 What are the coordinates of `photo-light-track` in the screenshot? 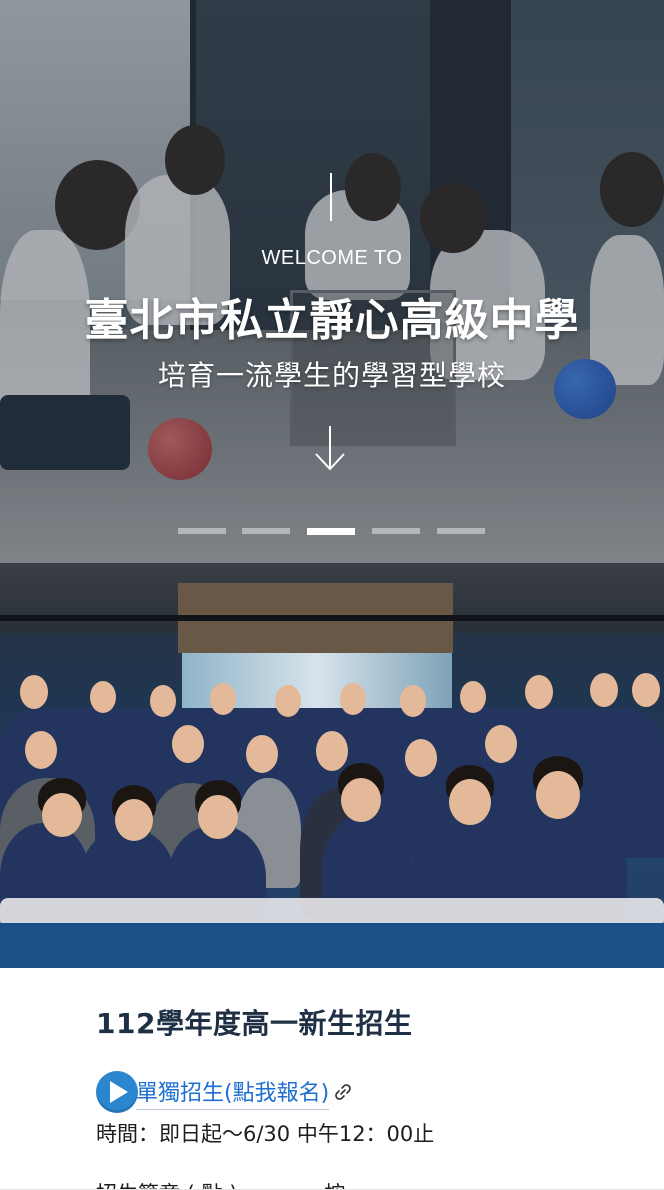 It's located at (332, 618).